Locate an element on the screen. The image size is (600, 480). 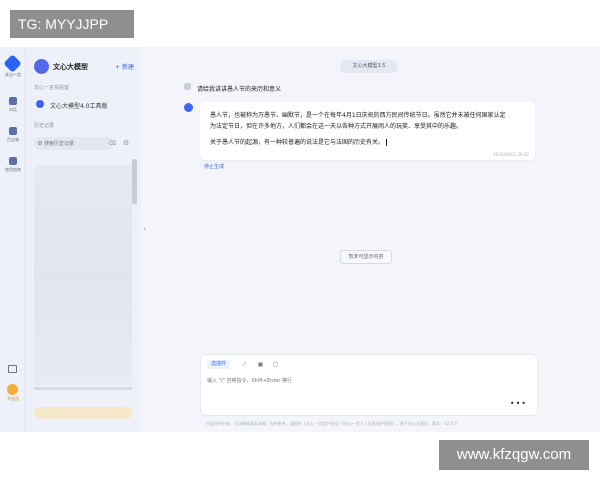
gear-icon: ⚙ is located at coordinates (126, 143).